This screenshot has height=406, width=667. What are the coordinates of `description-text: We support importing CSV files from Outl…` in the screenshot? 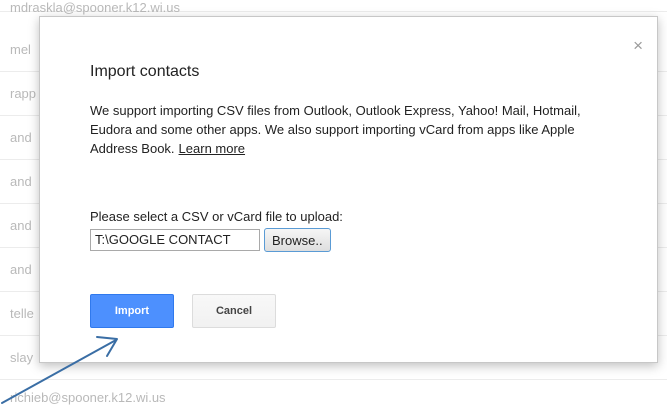 It's located at (335, 129).